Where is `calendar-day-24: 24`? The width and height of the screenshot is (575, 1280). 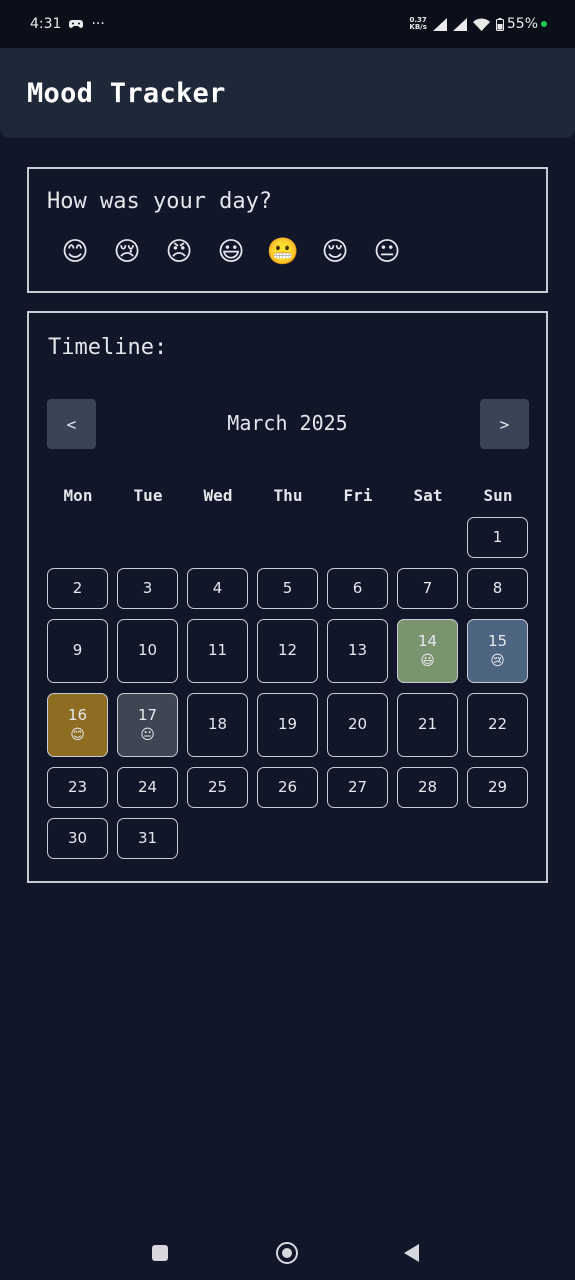
calendar-day-24: 24 is located at coordinates (147, 787).